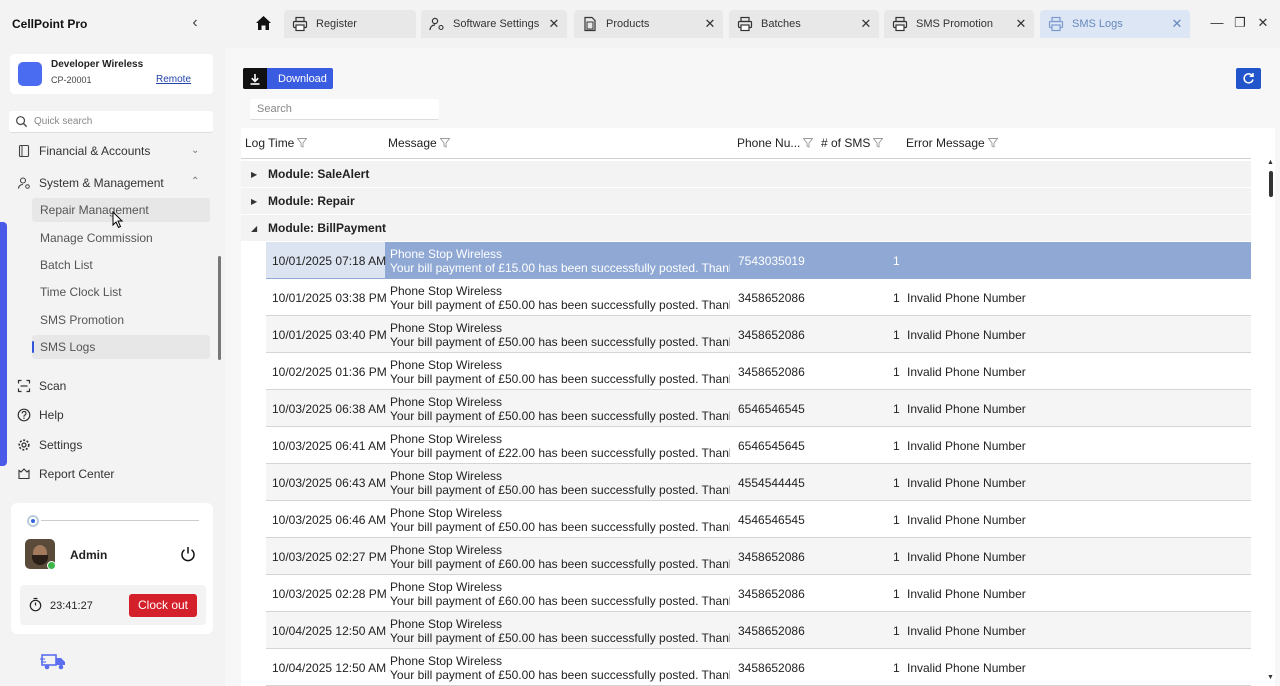 The image size is (1280, 686). Describe the element at coordinates (329, 372) in the screenshot. I see `cell-log-time: 10/02/2025 01:36 PM` at that location.